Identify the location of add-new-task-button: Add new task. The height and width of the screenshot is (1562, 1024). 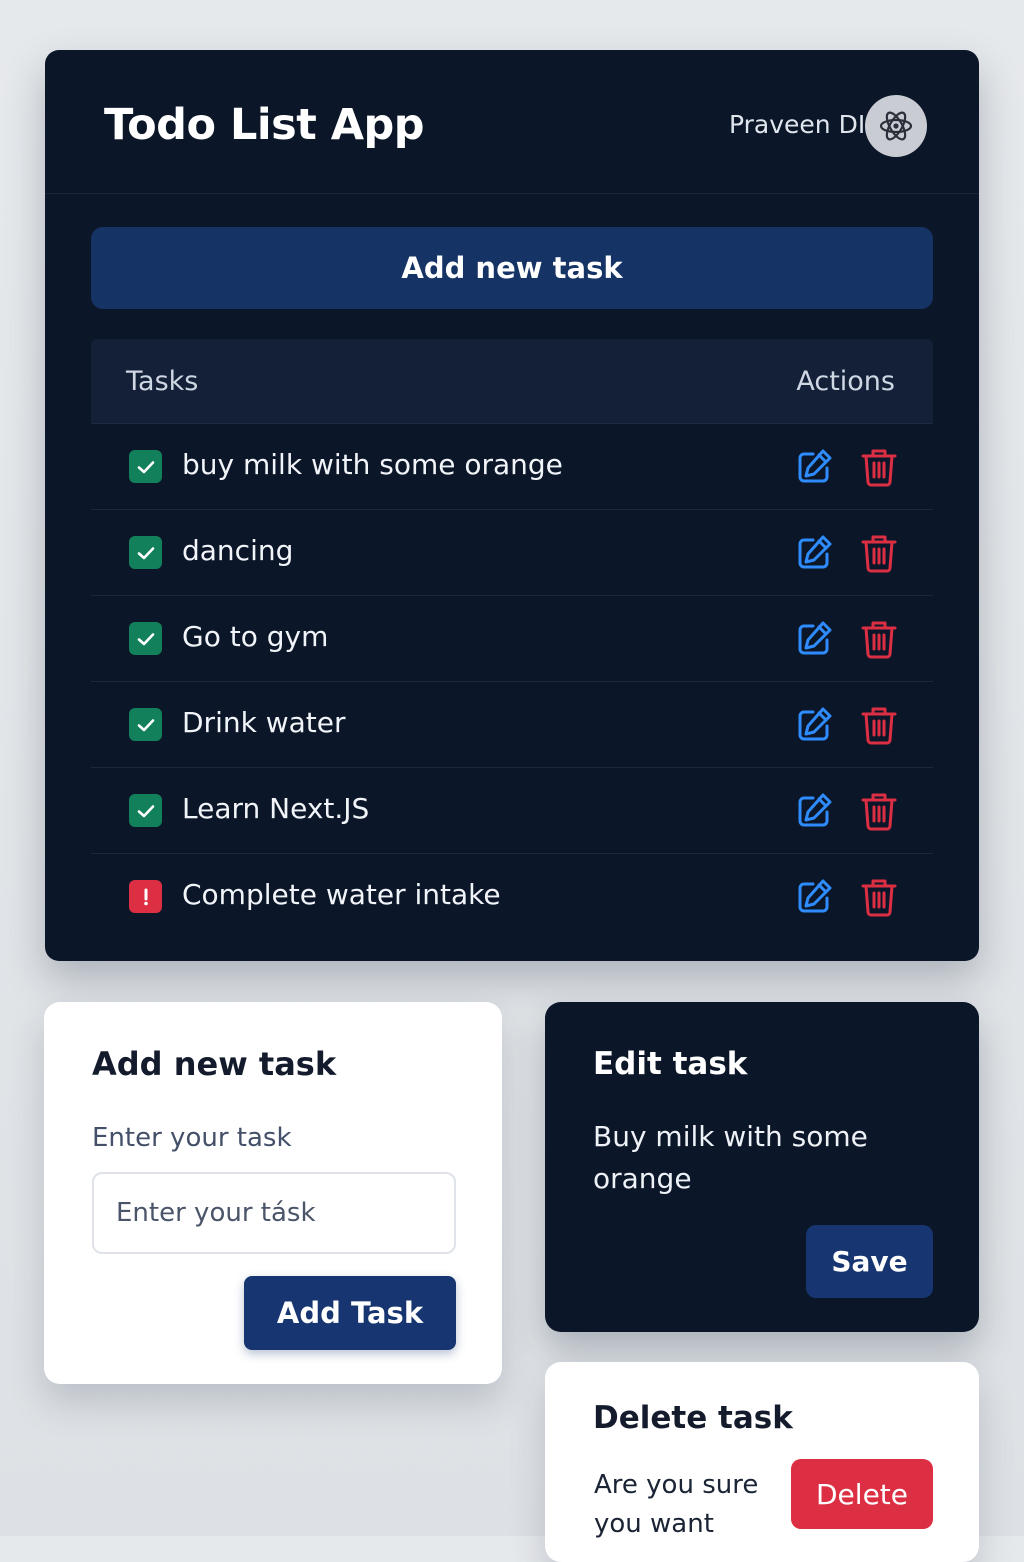
(512, 268).